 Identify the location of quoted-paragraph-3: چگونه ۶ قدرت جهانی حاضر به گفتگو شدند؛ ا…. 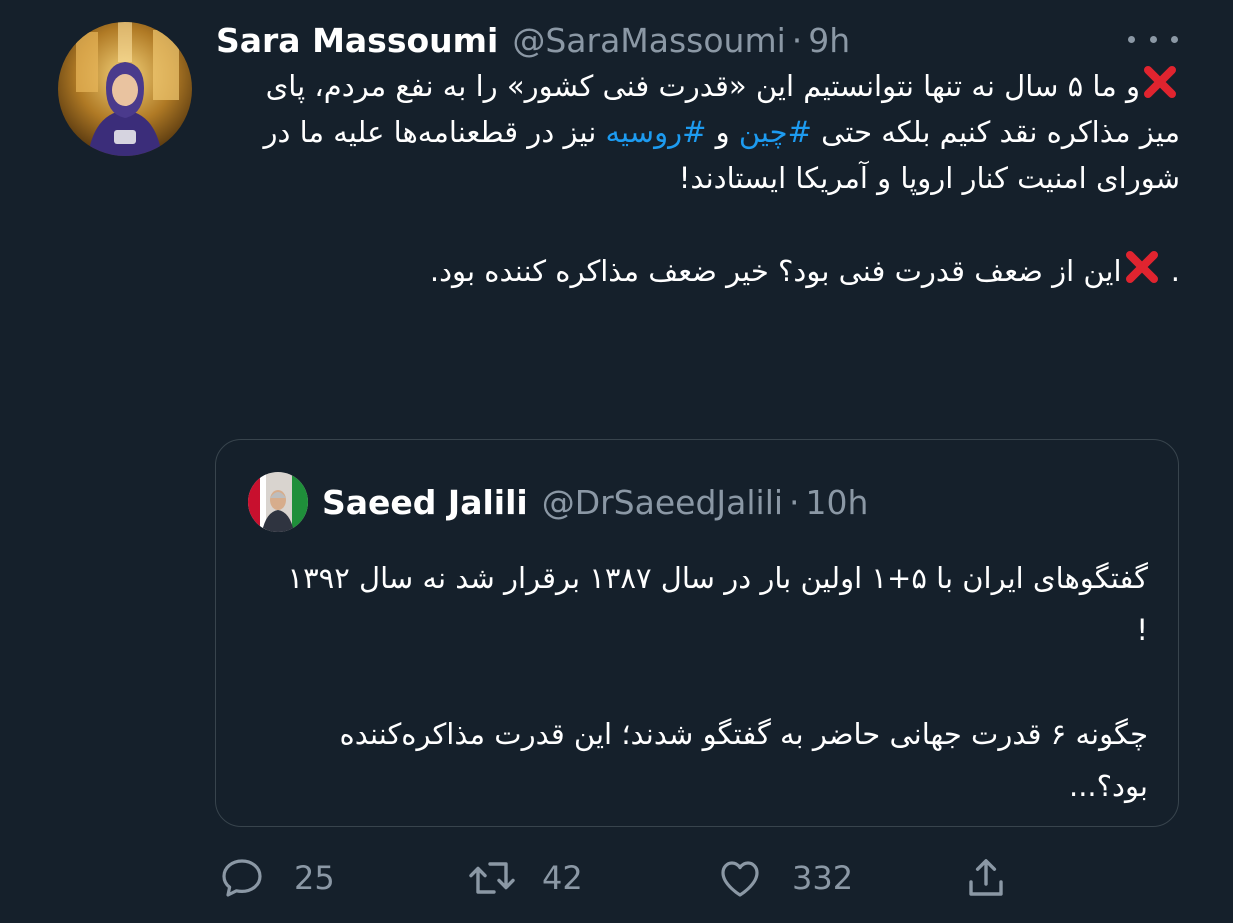
(743, 760).